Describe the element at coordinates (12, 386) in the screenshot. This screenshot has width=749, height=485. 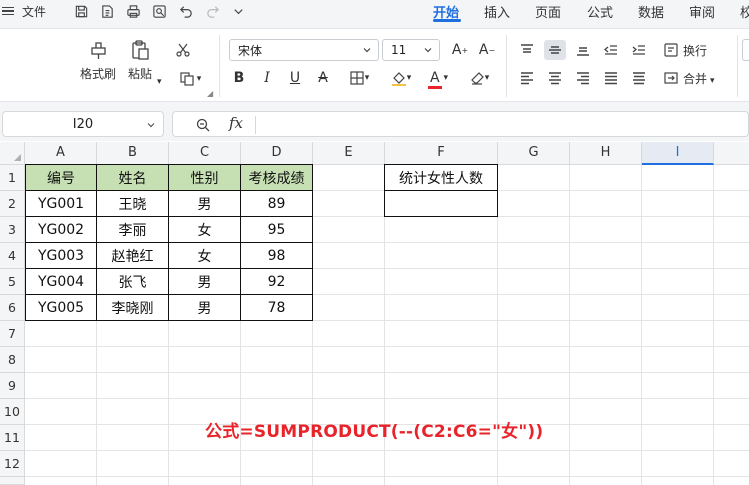
I see `row-header-9: 9` at that location.